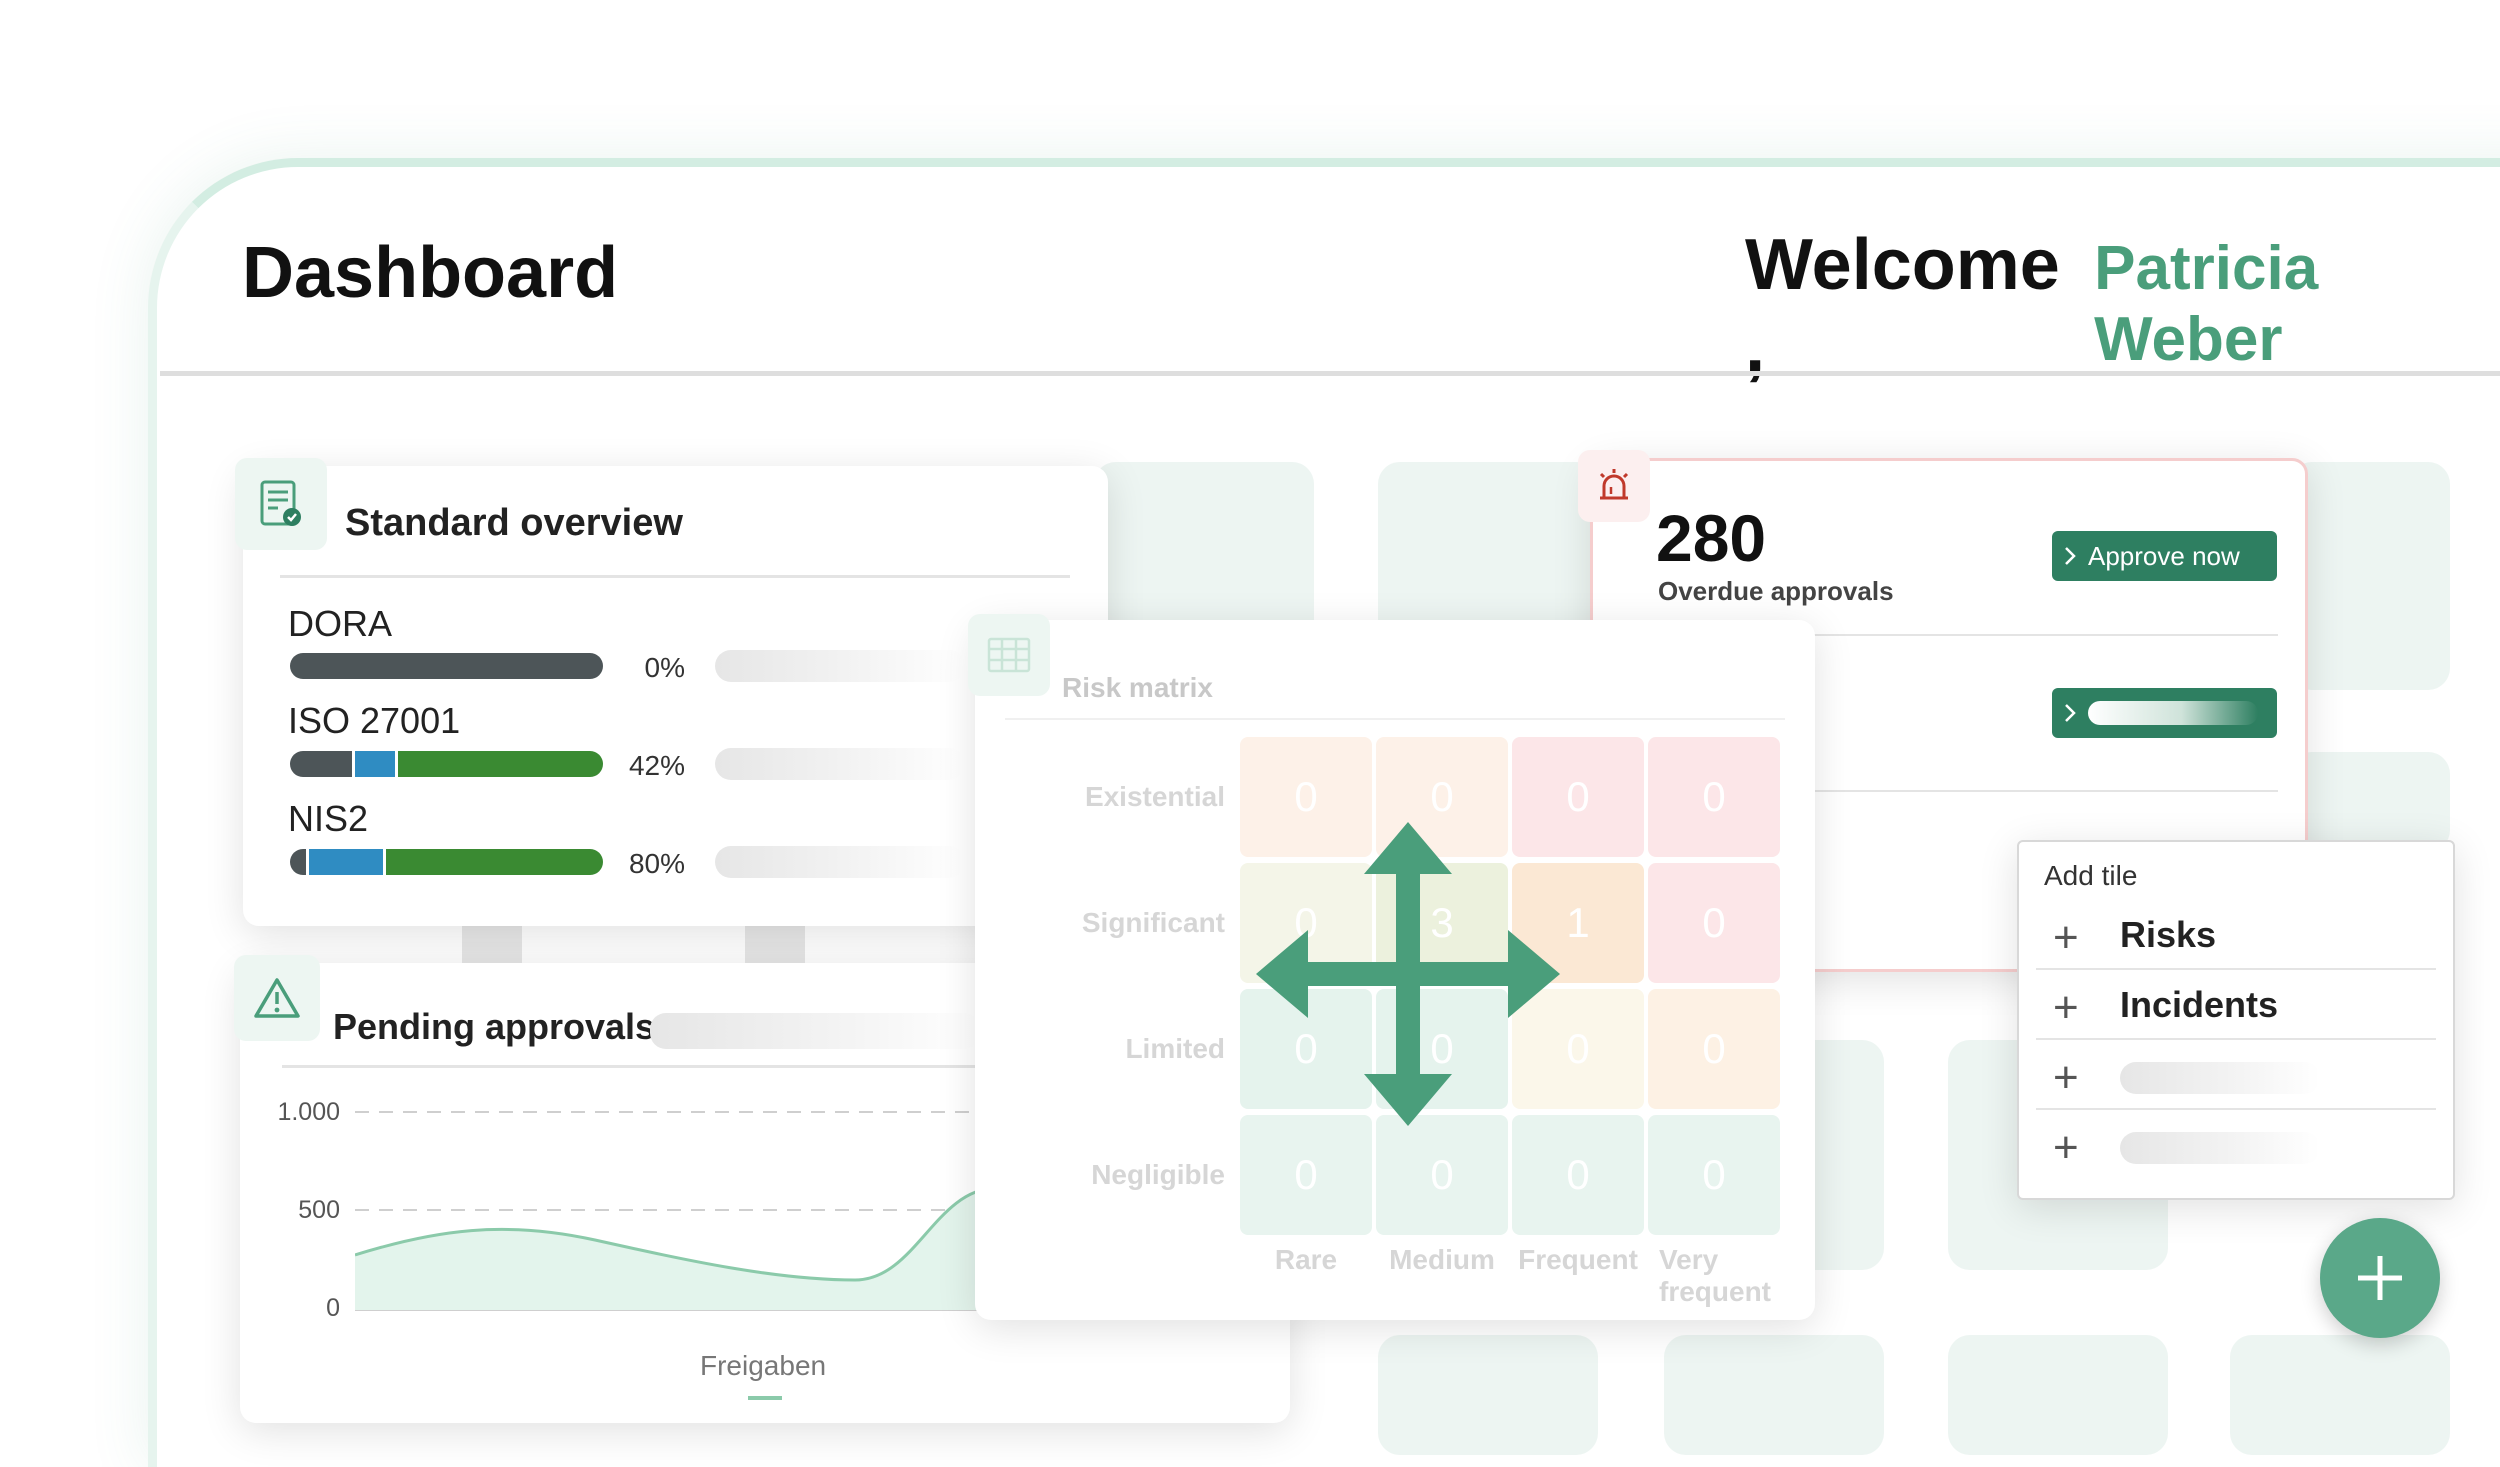 Image resolution: width=2500 pixels, height=1467 pixels. Describe the element at coordinates (1158, 1174) in the screenshot. I see `risk-row-label: Negligible` at that location.